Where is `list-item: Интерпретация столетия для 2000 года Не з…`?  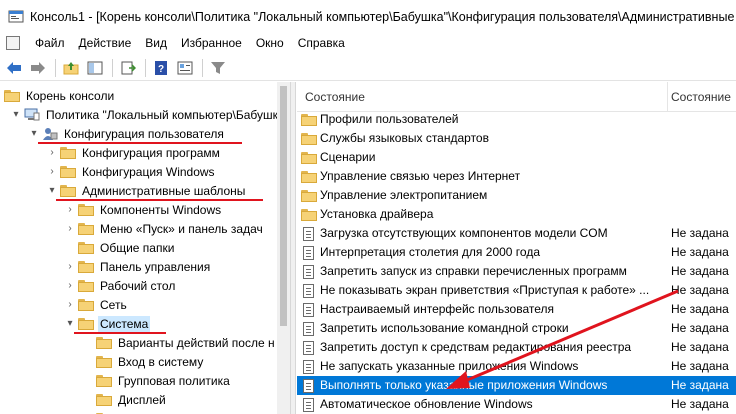 list-item: Интерпретация столетия для 2000 года Не з… is located at coordinates (516, 252).